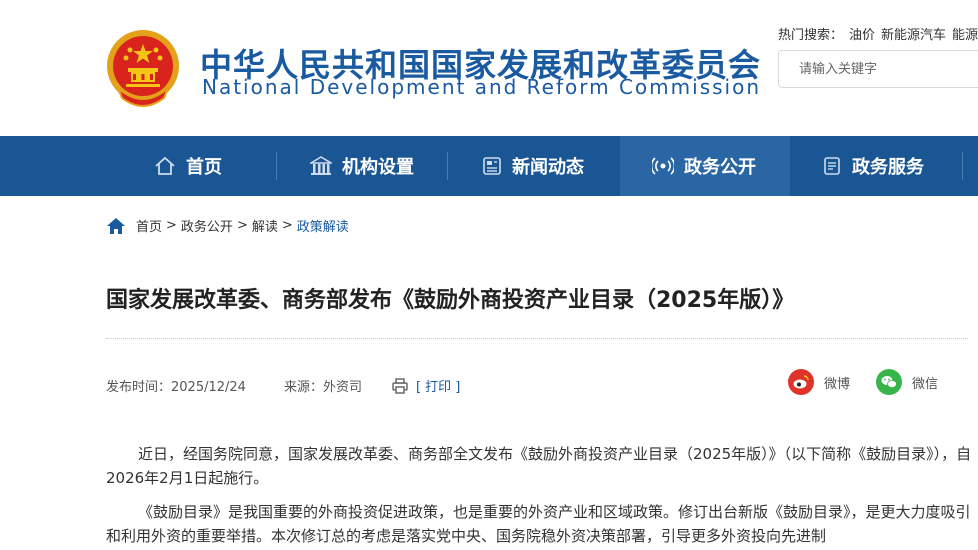  Describe the element at coordinates (265, 225) in the screenshot. I see `breadcrumb-link-interpretation: 解读` at that location.